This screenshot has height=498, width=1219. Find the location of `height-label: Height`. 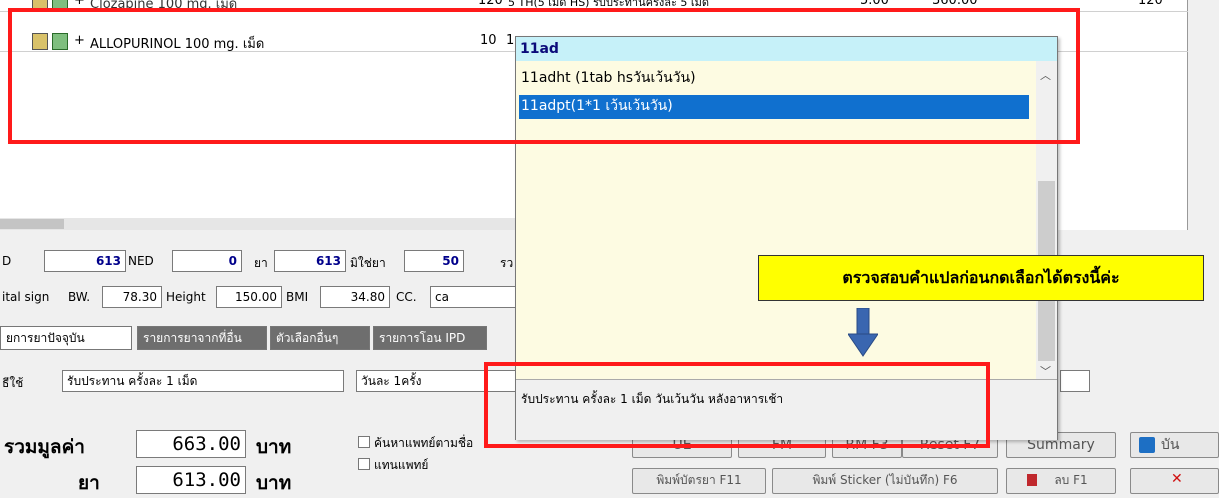

height-label: Height is located at coordinates (186, 297).